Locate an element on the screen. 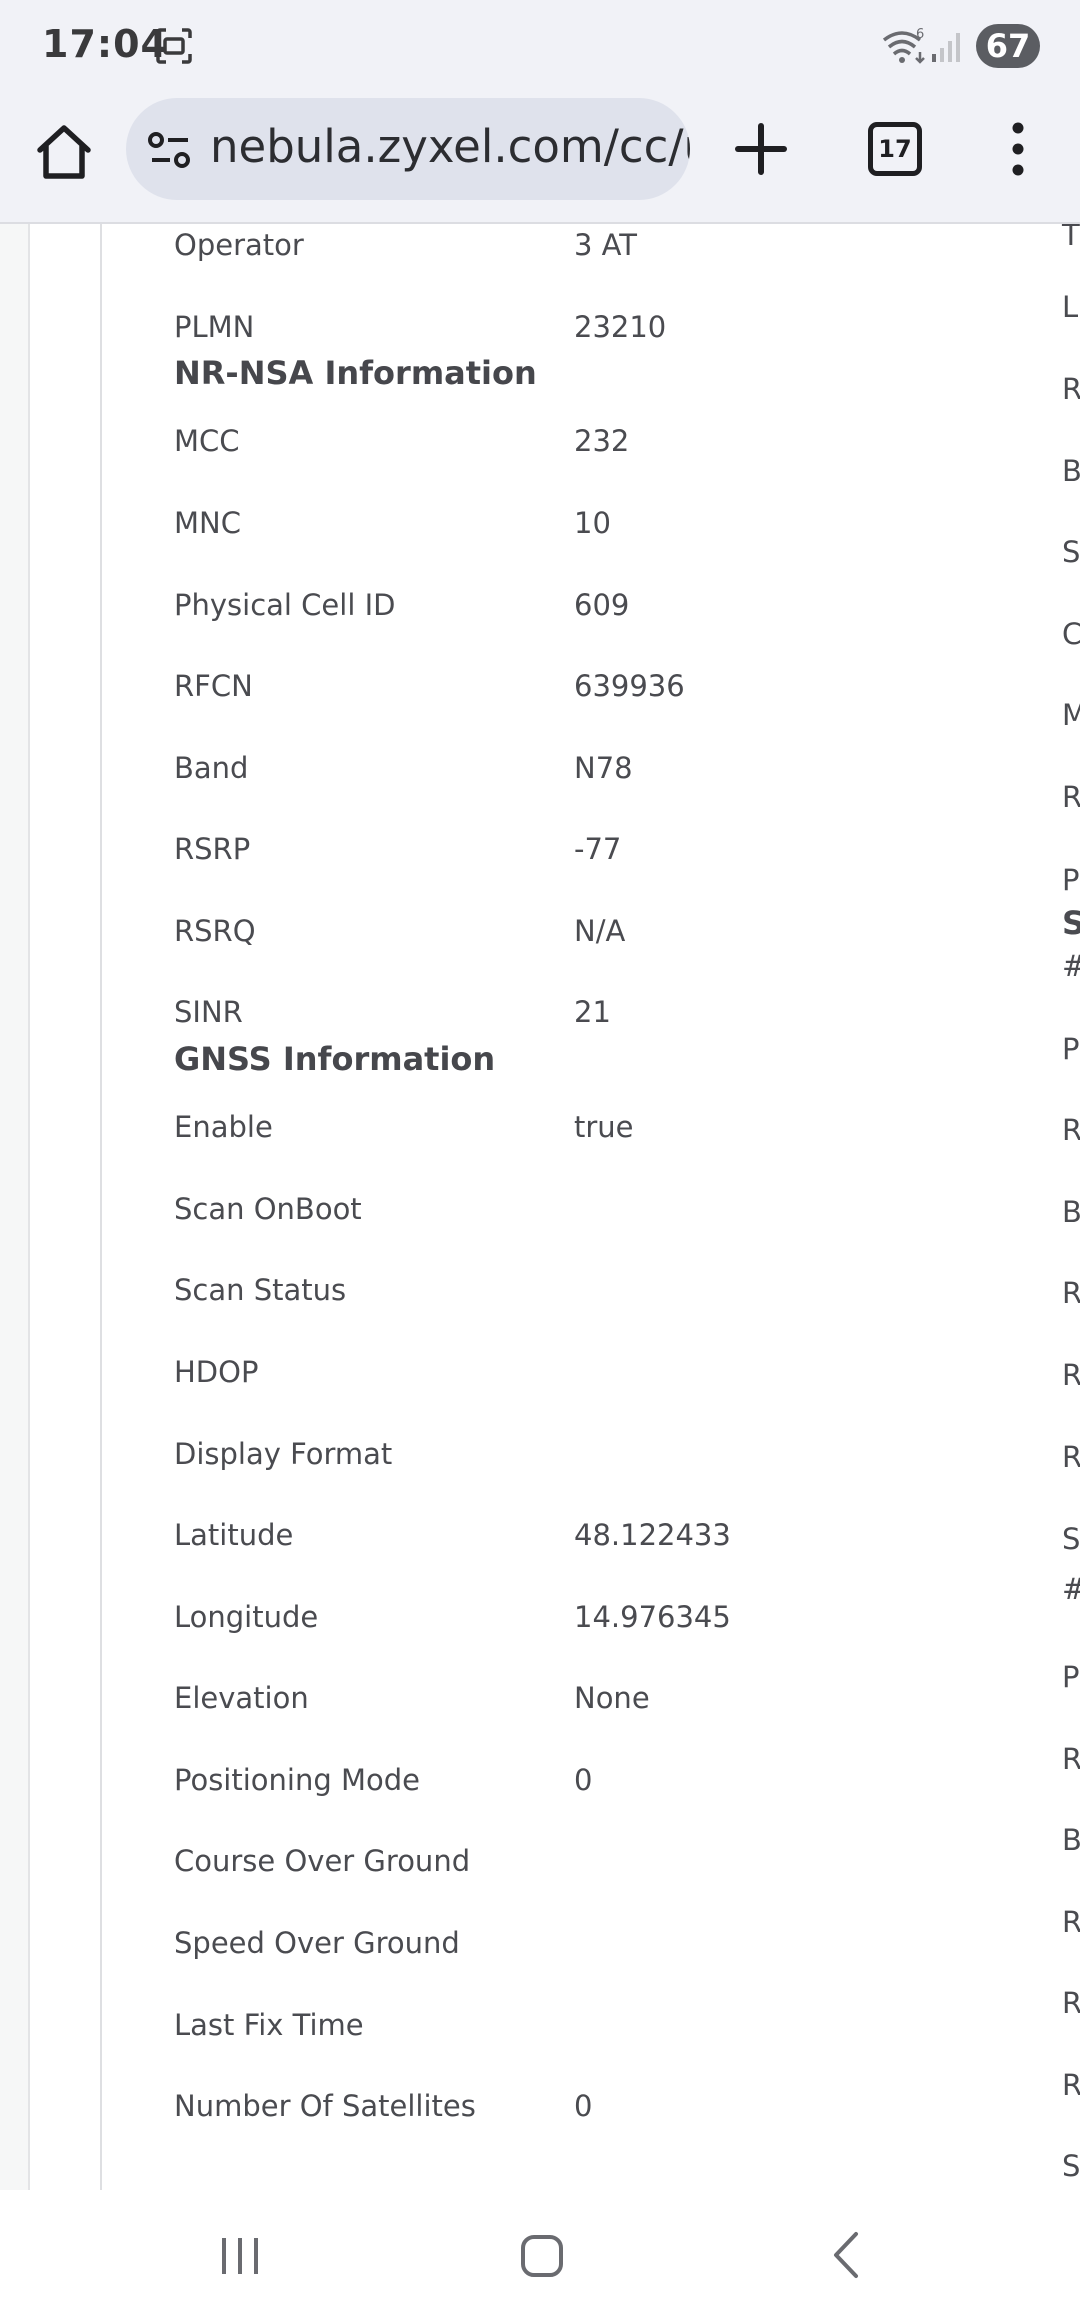 The width and height of the screenshot is (1080, 2316). right-column-fragment: C is located at coordinates (1071, 634).